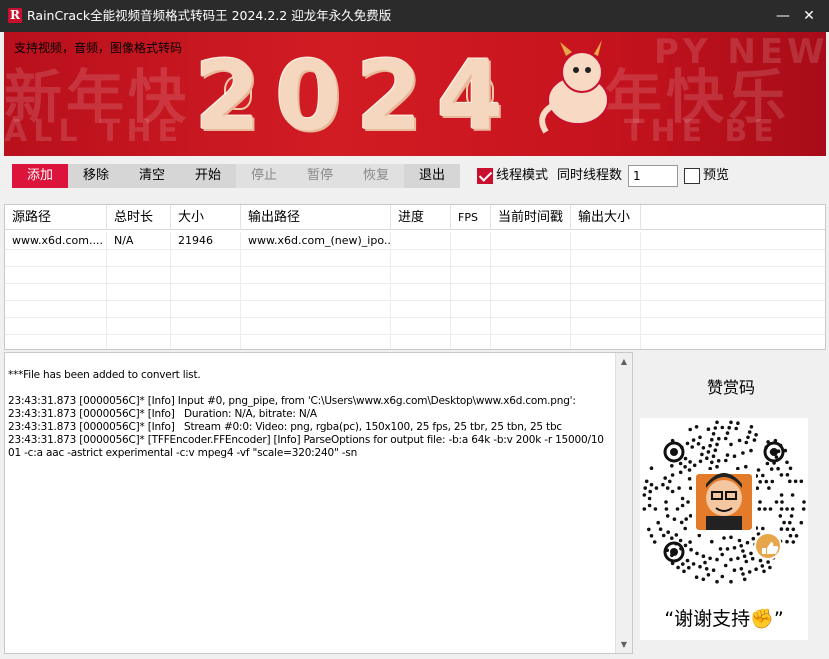 This screenshot has width=829, height=659. Describe the element at coordinates (40, 176) in the screenshot. I see `add-button: 添加` at that location.